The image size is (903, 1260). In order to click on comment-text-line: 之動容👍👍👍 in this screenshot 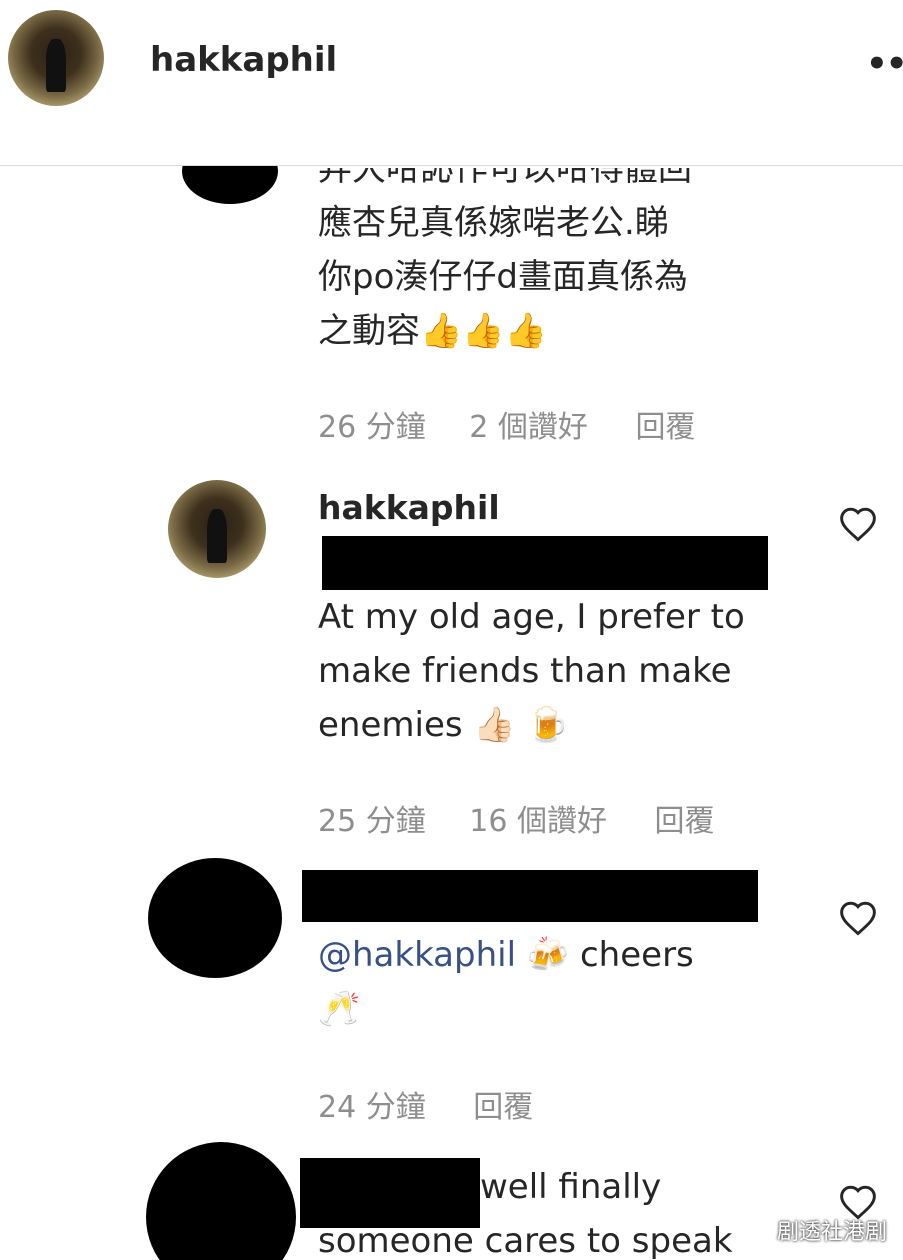, I will do `click(433, 331)`.